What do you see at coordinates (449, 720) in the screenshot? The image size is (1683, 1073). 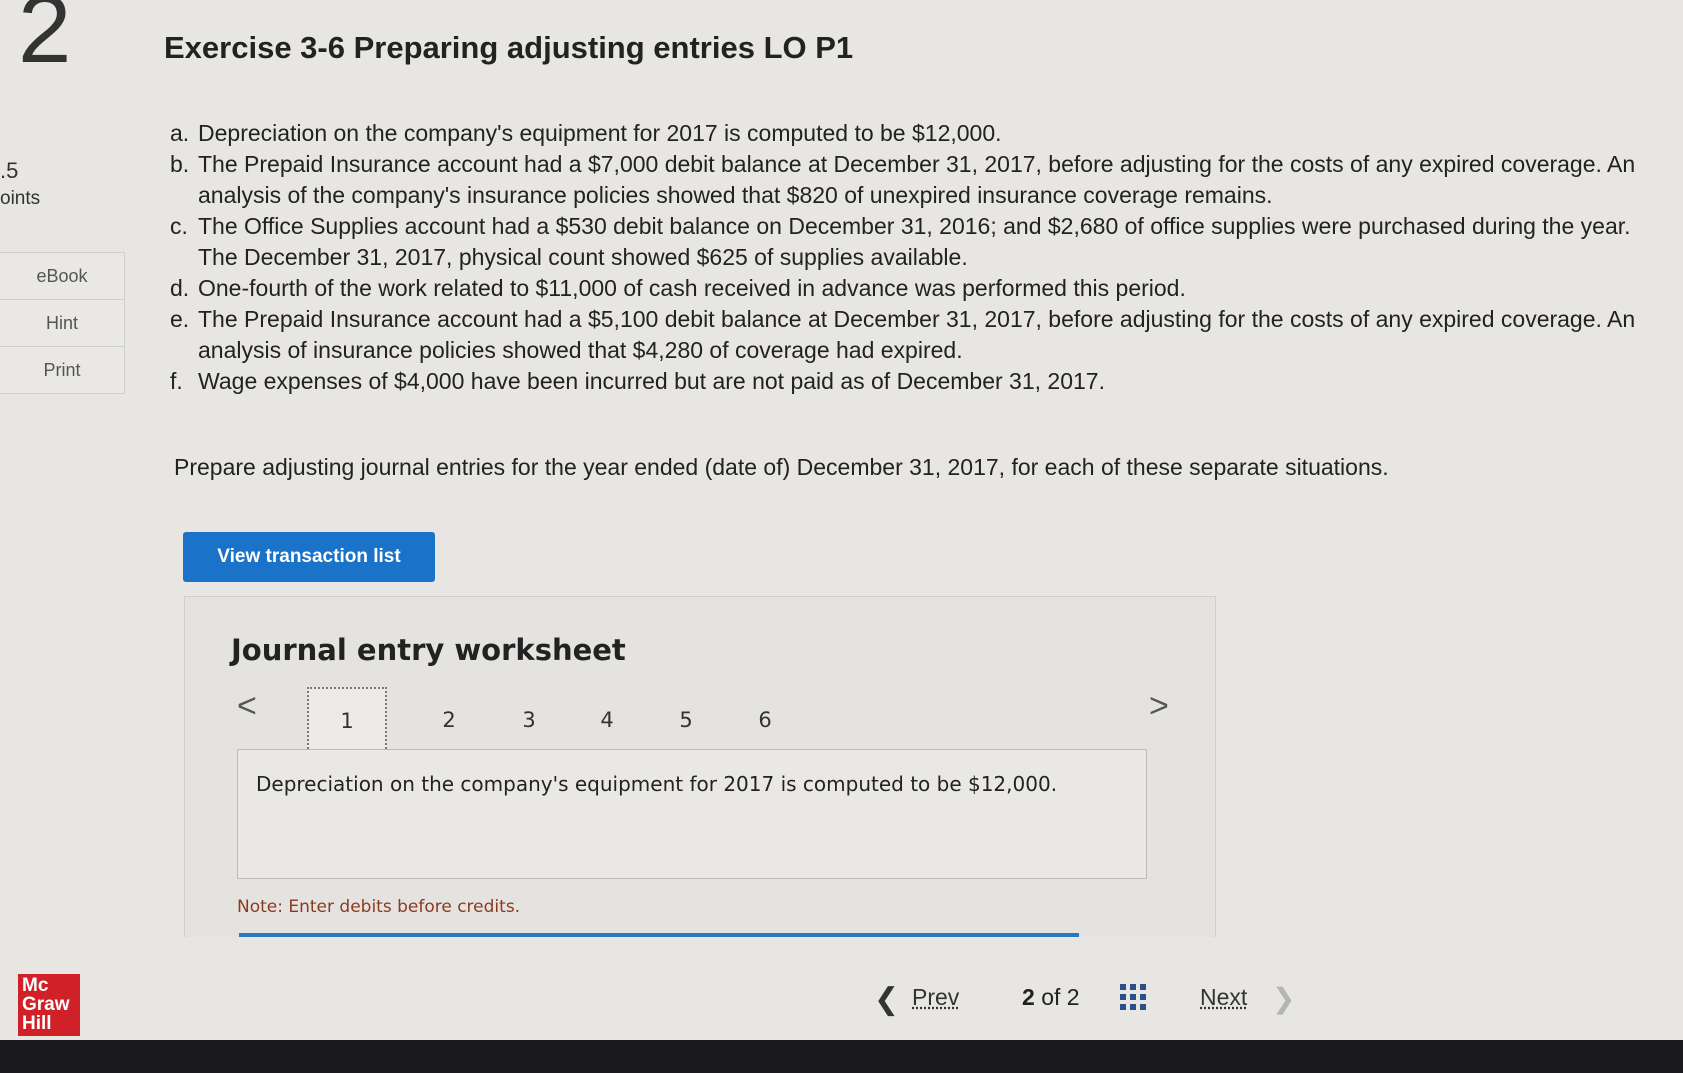 I see `worksheet-tab-2: 2` at bounding box center [449, 720].